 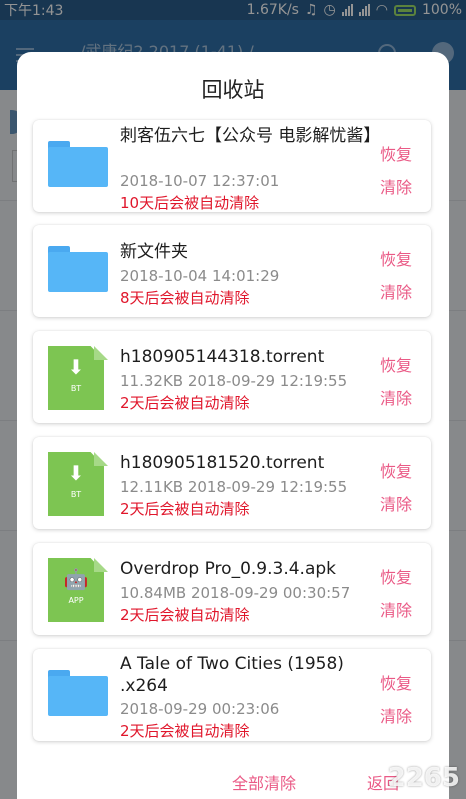 I want to click on item-meta: 2018-09-29 00:23:06, so click(x=200, y=709).